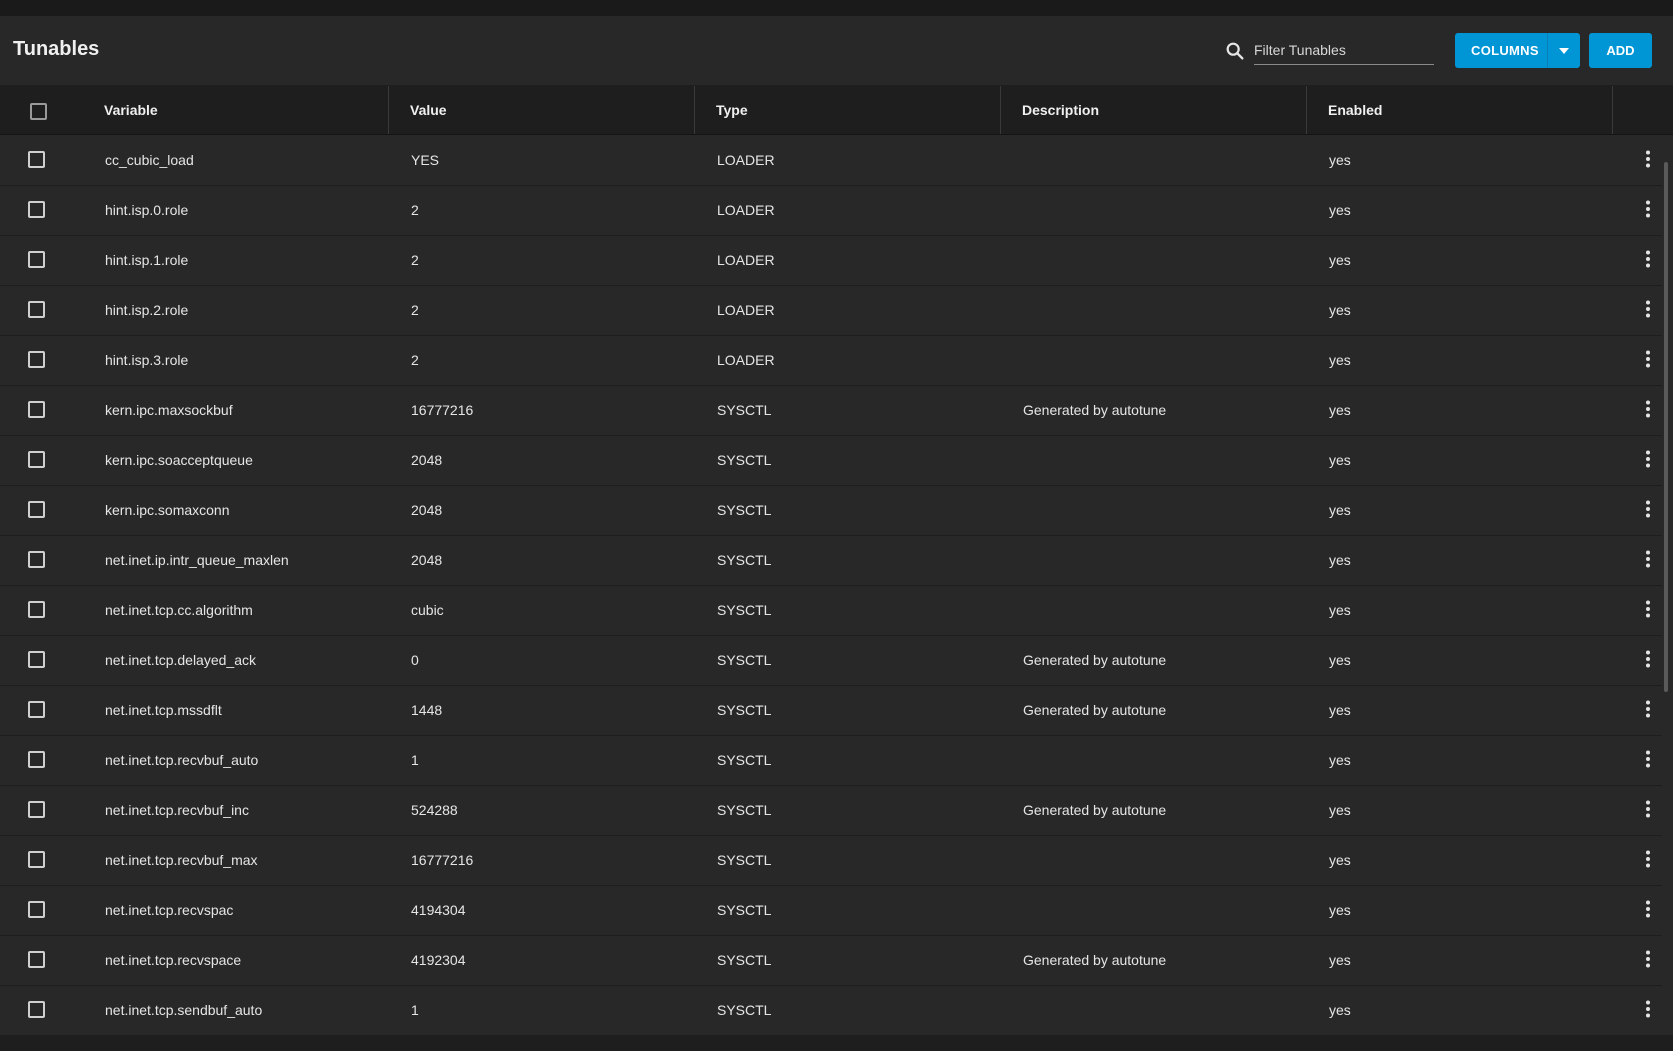 Image resolution: width=1673 pixels, height=1051 pixels. Describe the element at coordinates (179, 610) in the screenshot. I see `variable-cell: net.inet.tcp.cc.algorithm` at that location.